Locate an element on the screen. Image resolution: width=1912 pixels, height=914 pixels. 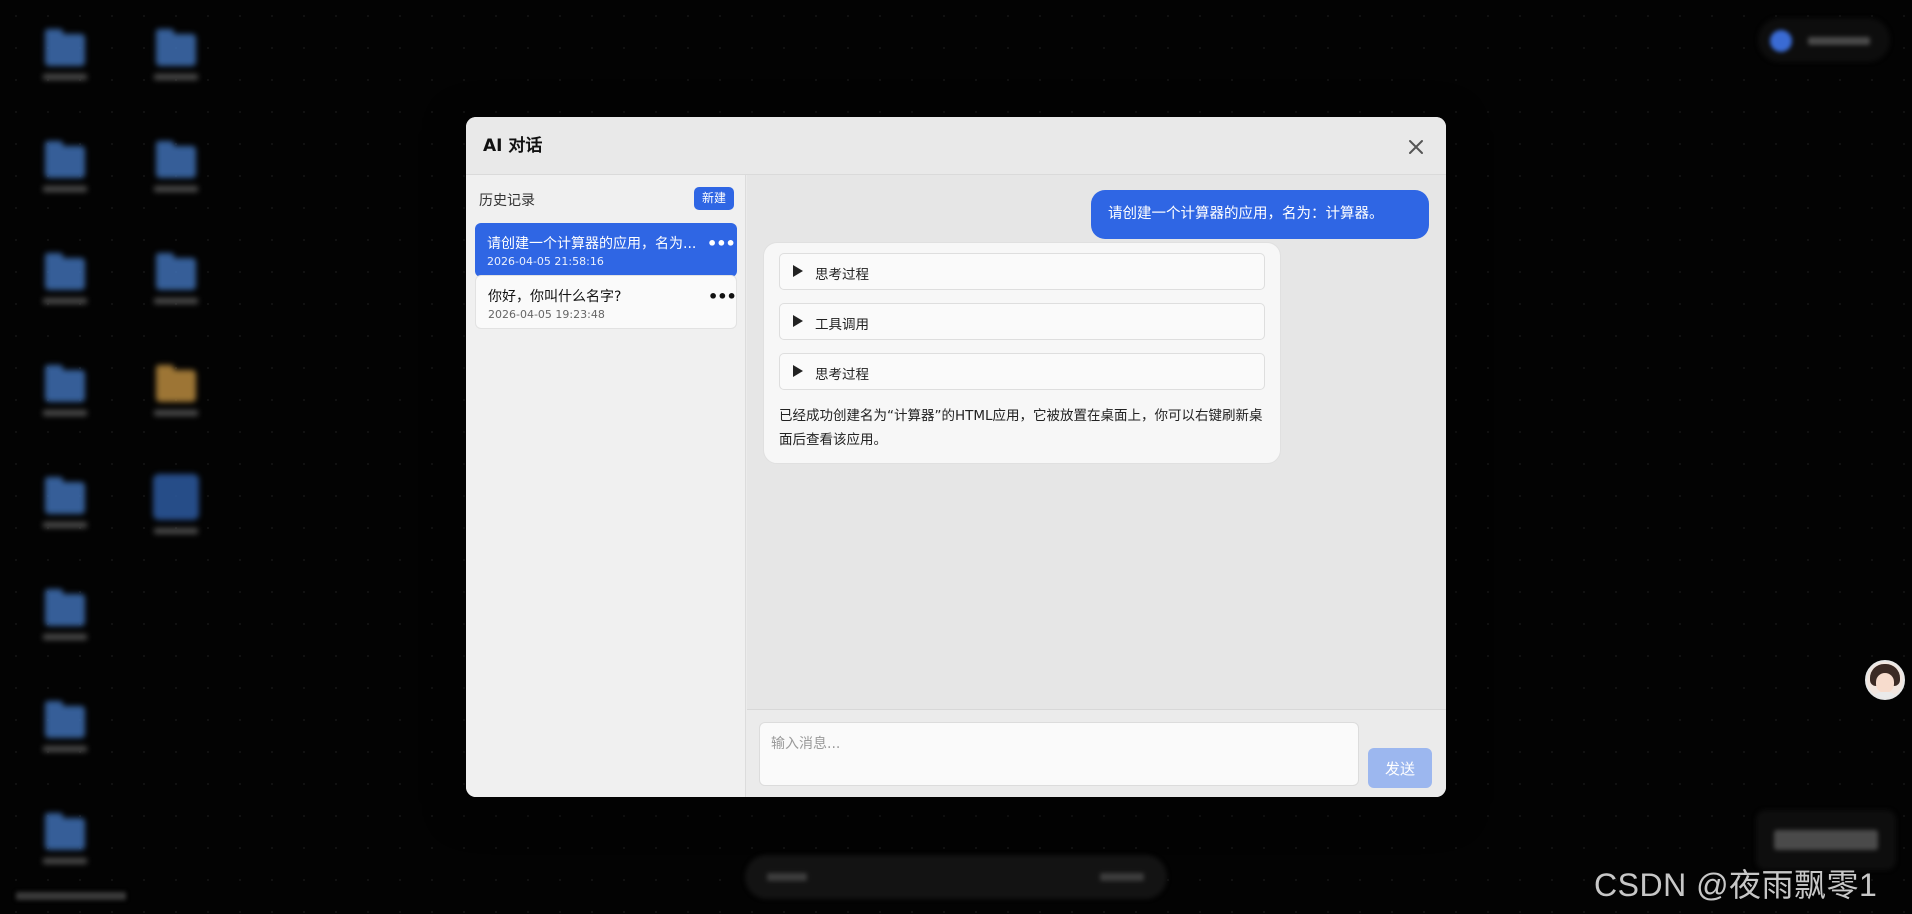
desktop-app-icon is located at coordinates (176, 504).